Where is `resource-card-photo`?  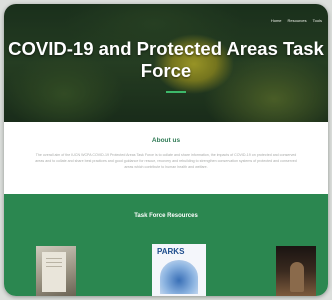
resource-card-photo is located at coordinates (296, 271).